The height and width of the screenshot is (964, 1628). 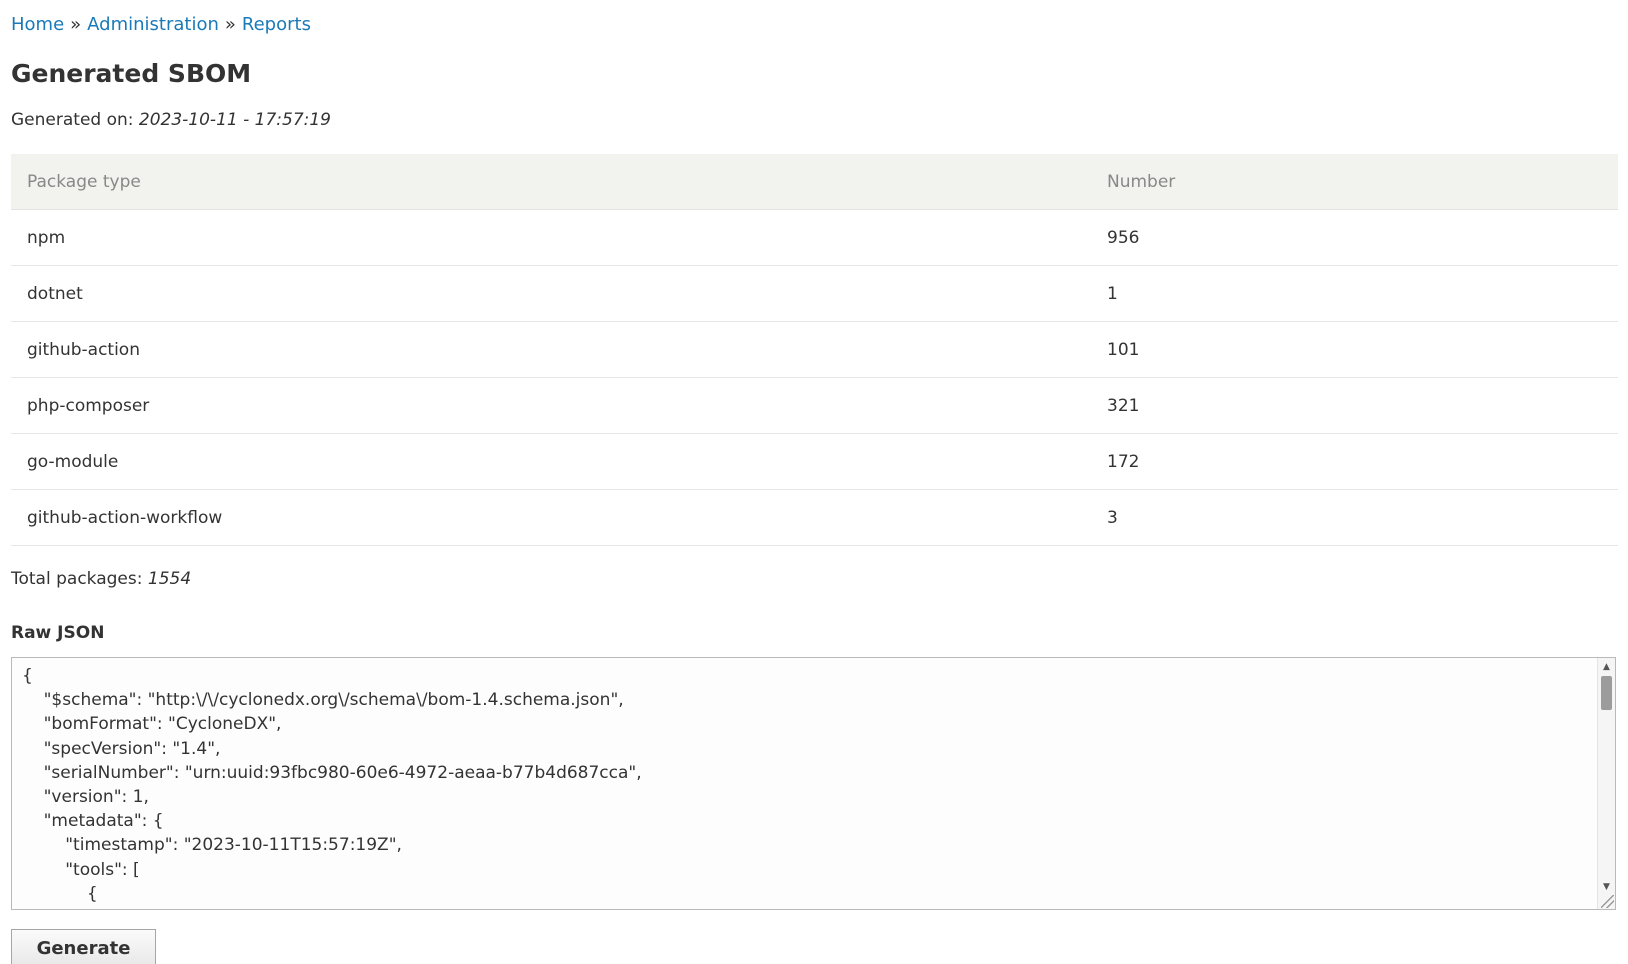 I want to click on generated-on: Generated on: 2023-10-11 - 17:57:19, so click(x=171, y=120).